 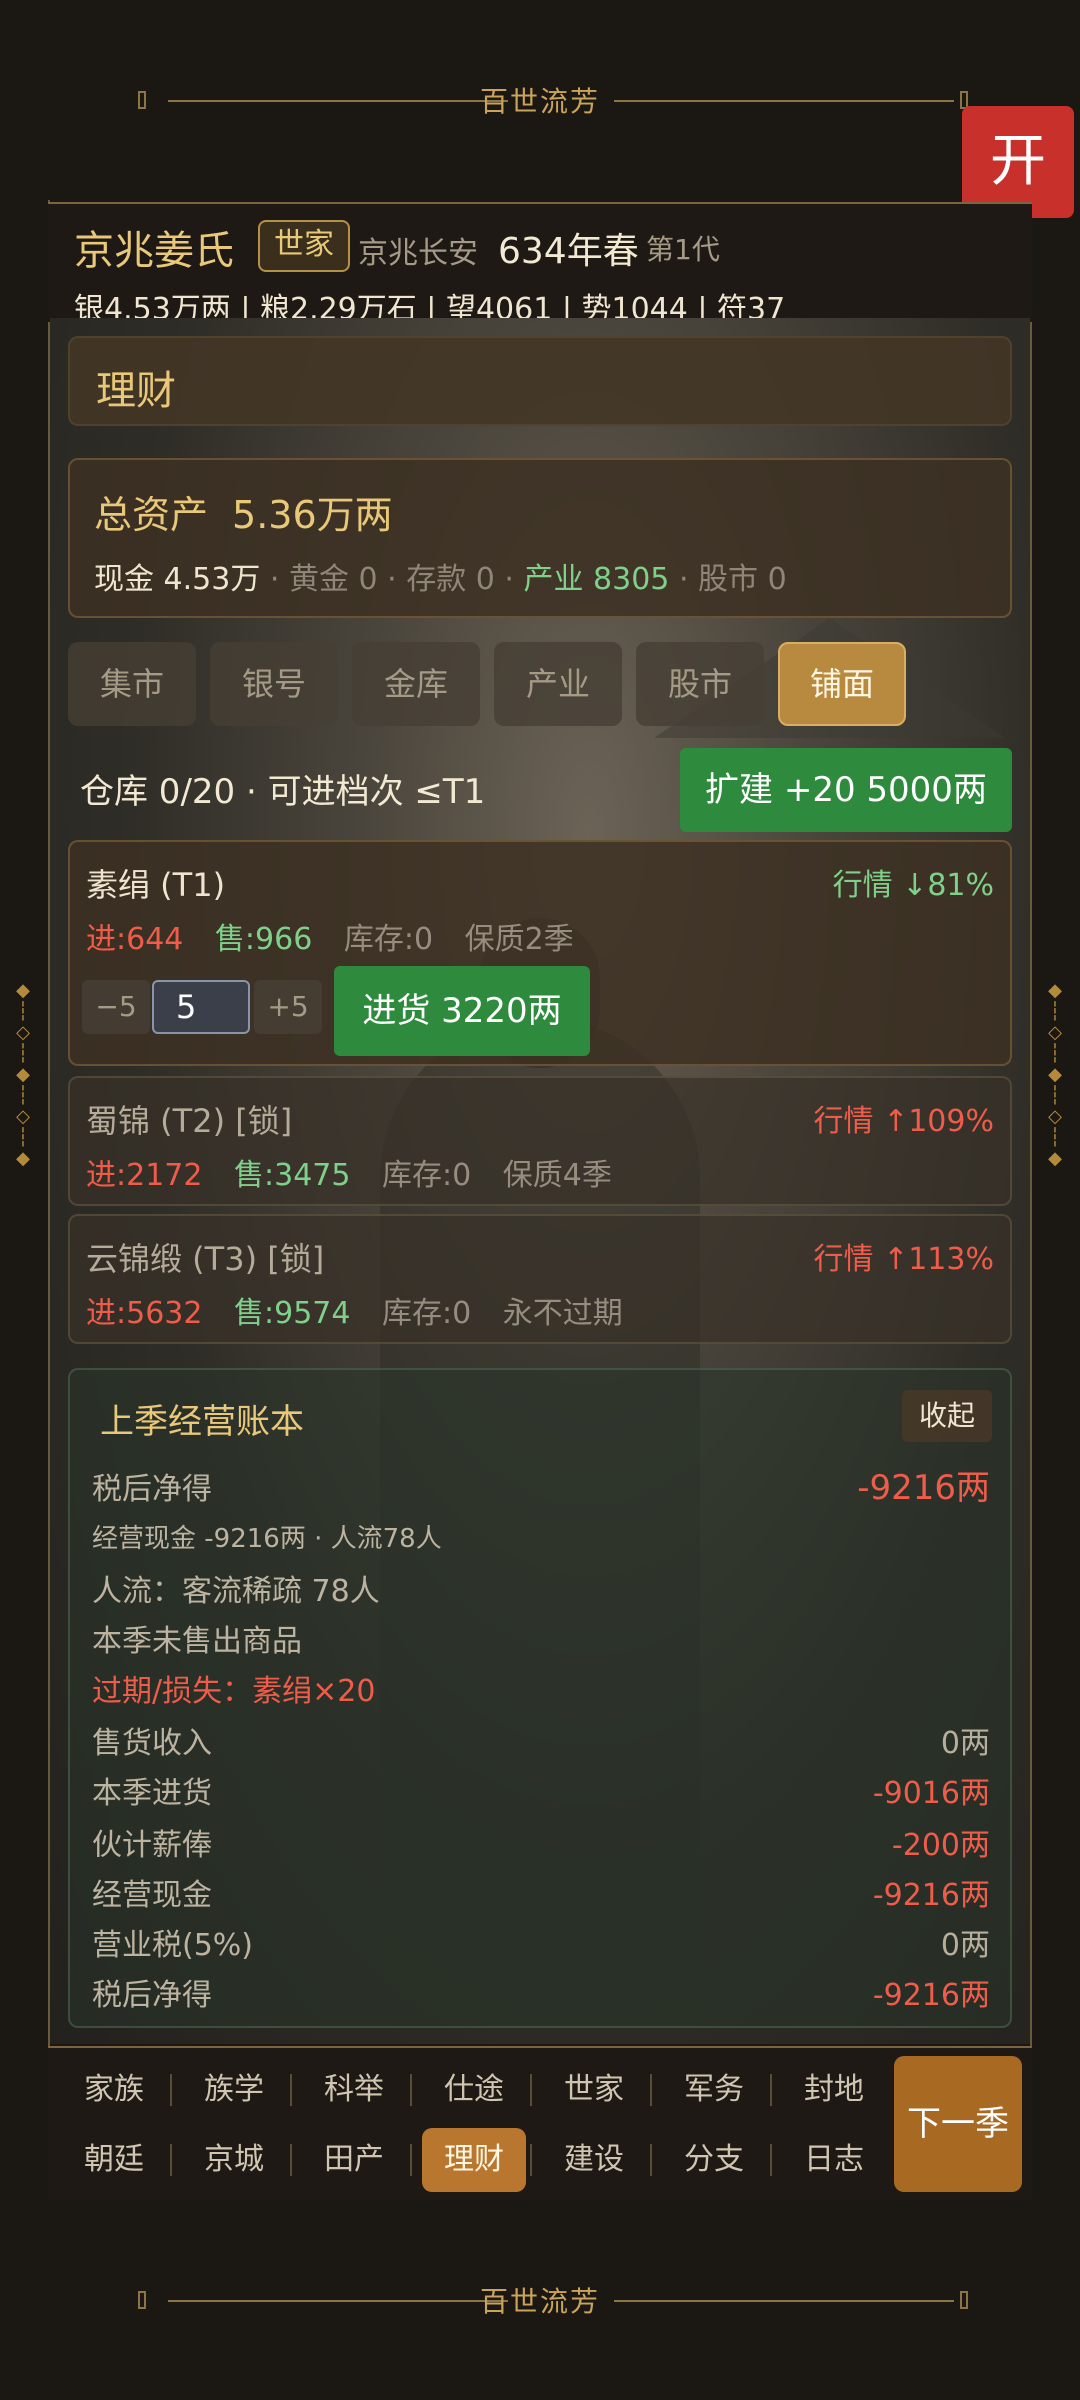 I want to click on ledger-row: 营业税(5%) 0两, so click(x=541, y=1945).